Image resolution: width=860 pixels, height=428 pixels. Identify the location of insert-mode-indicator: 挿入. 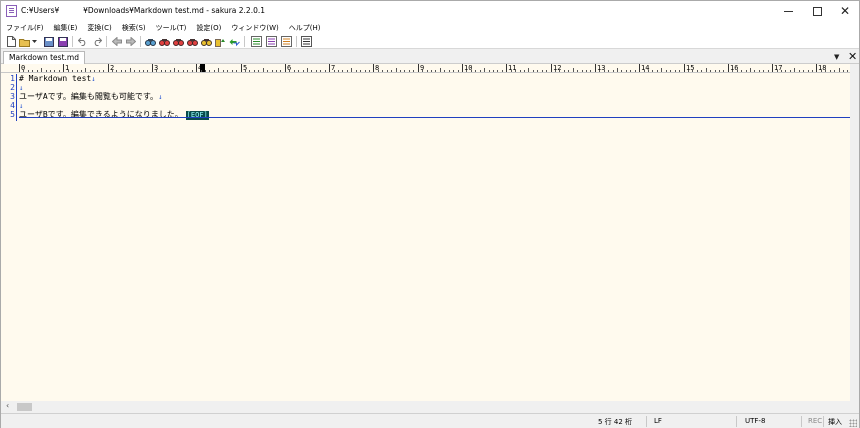
(835, 422).